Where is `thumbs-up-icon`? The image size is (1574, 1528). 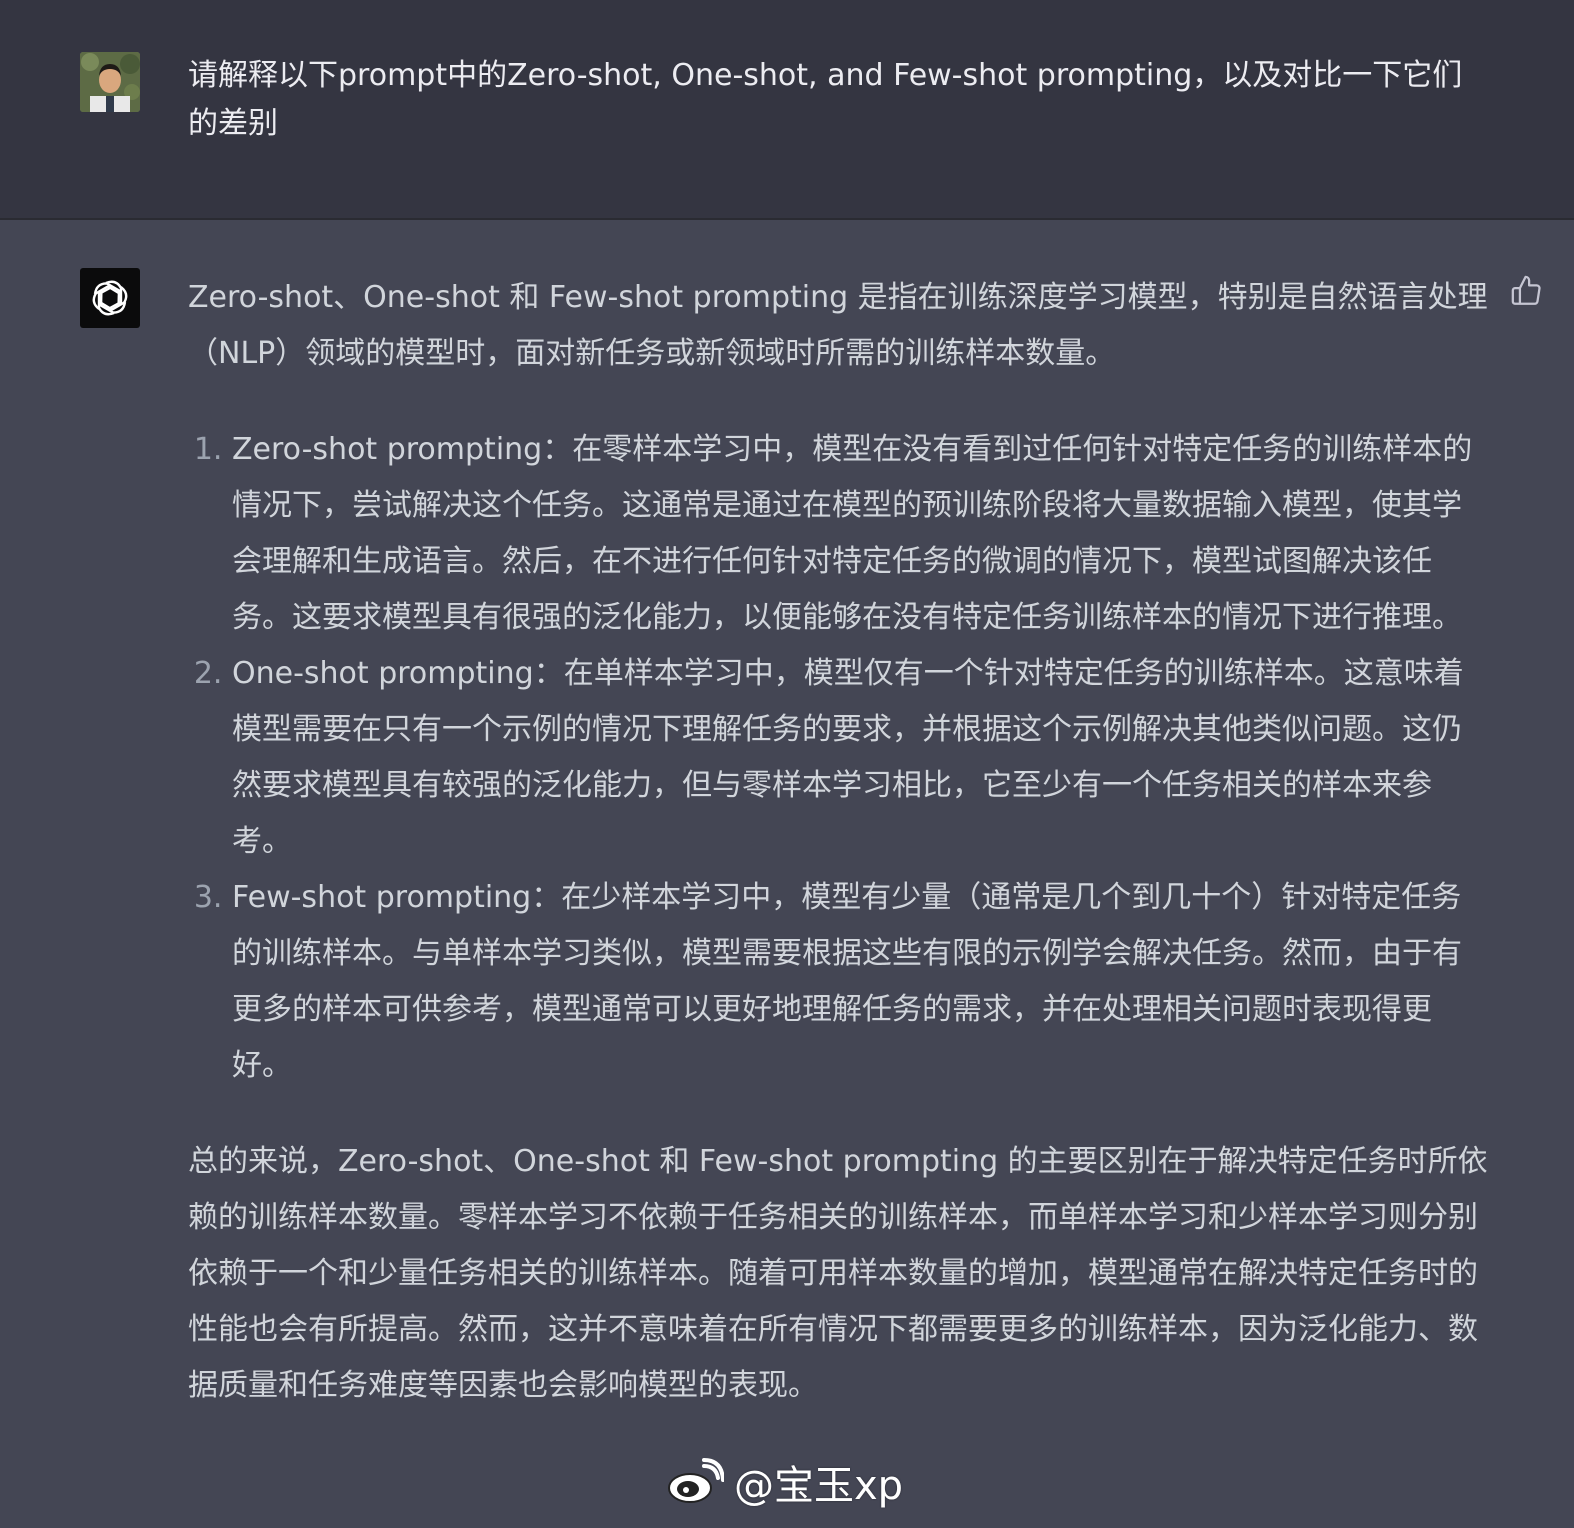
thumbs-up-icon is located at coordinates (1526, 290).